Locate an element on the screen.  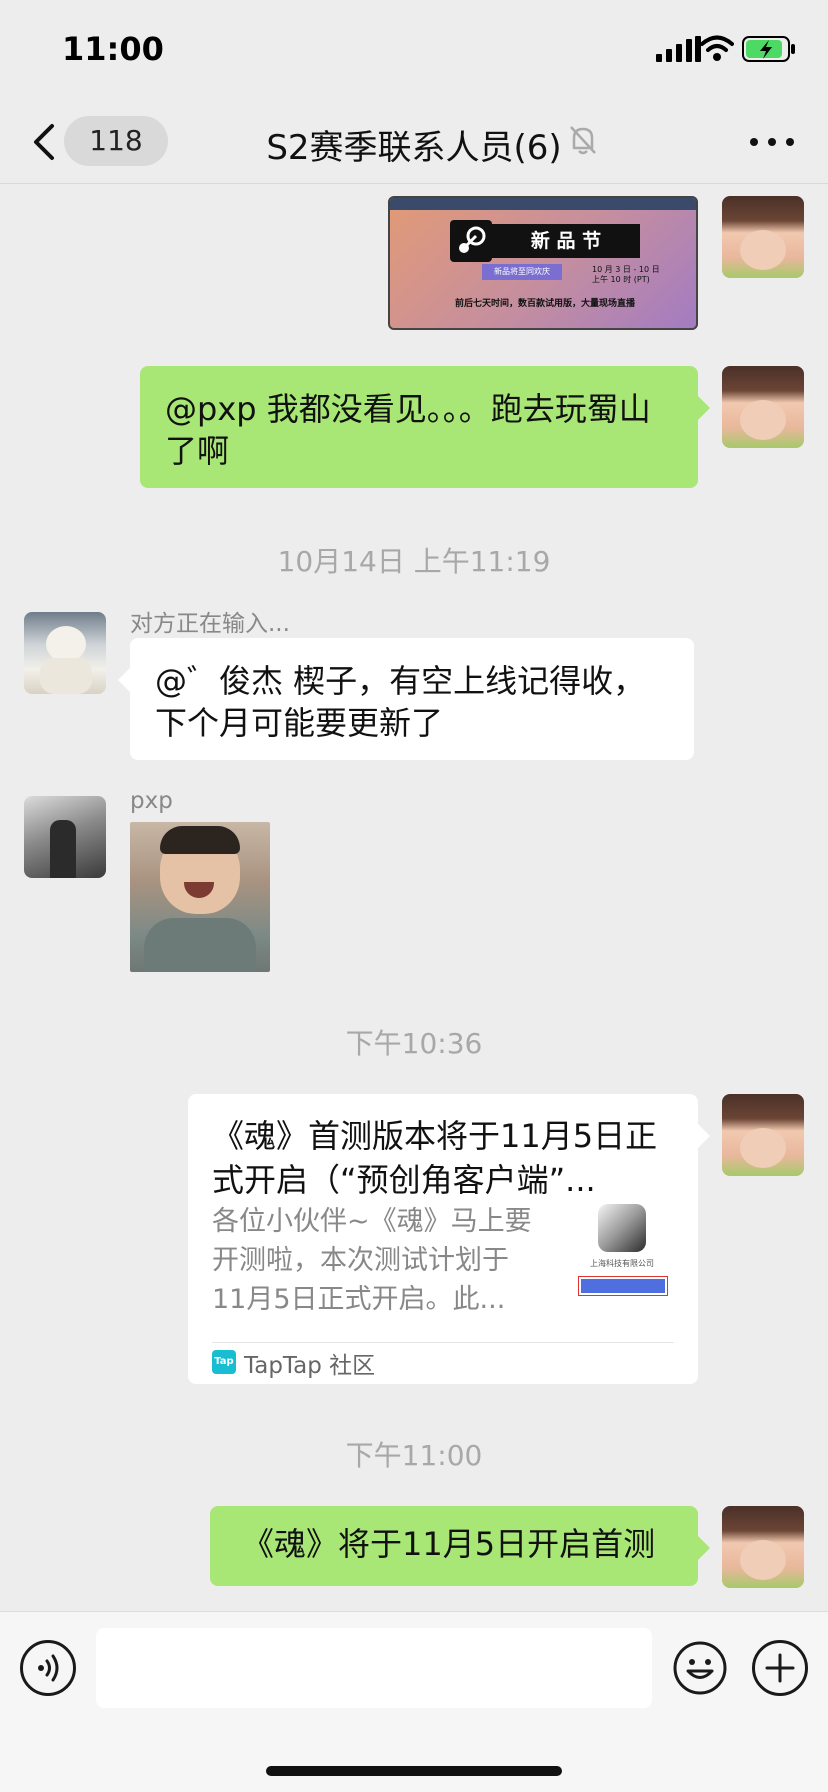
plus-icon is located at coordinates (780, 1668).